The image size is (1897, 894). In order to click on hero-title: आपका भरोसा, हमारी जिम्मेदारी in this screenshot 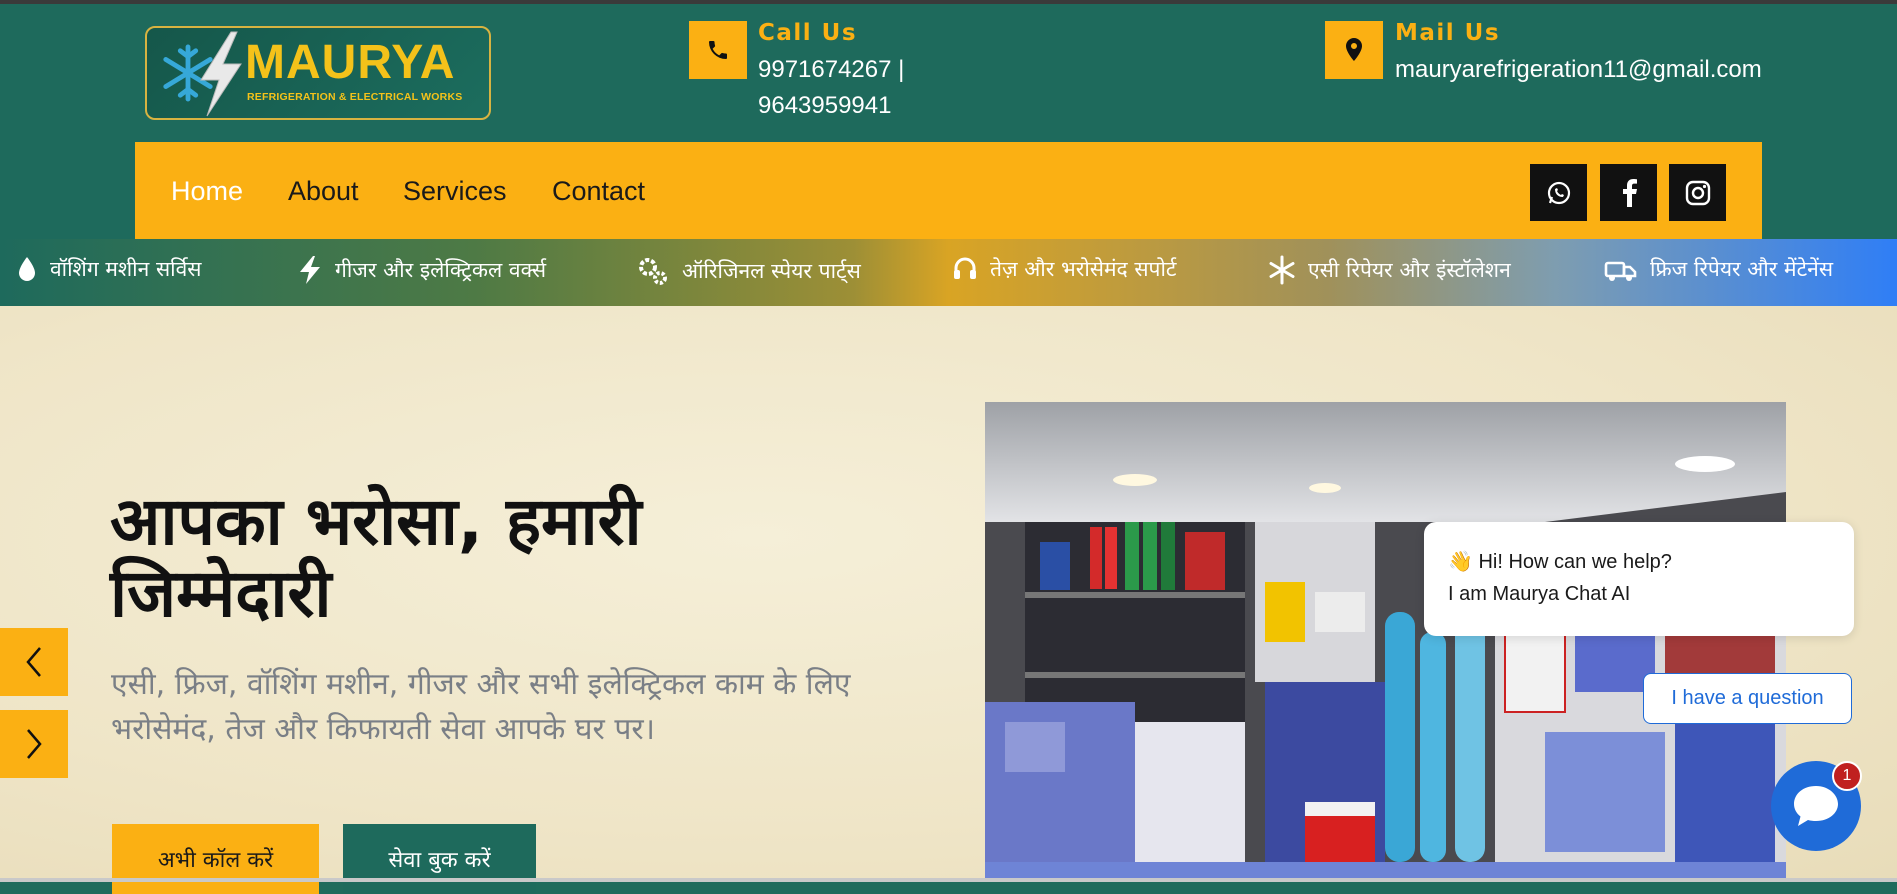, I will do `click(450, 558)`.